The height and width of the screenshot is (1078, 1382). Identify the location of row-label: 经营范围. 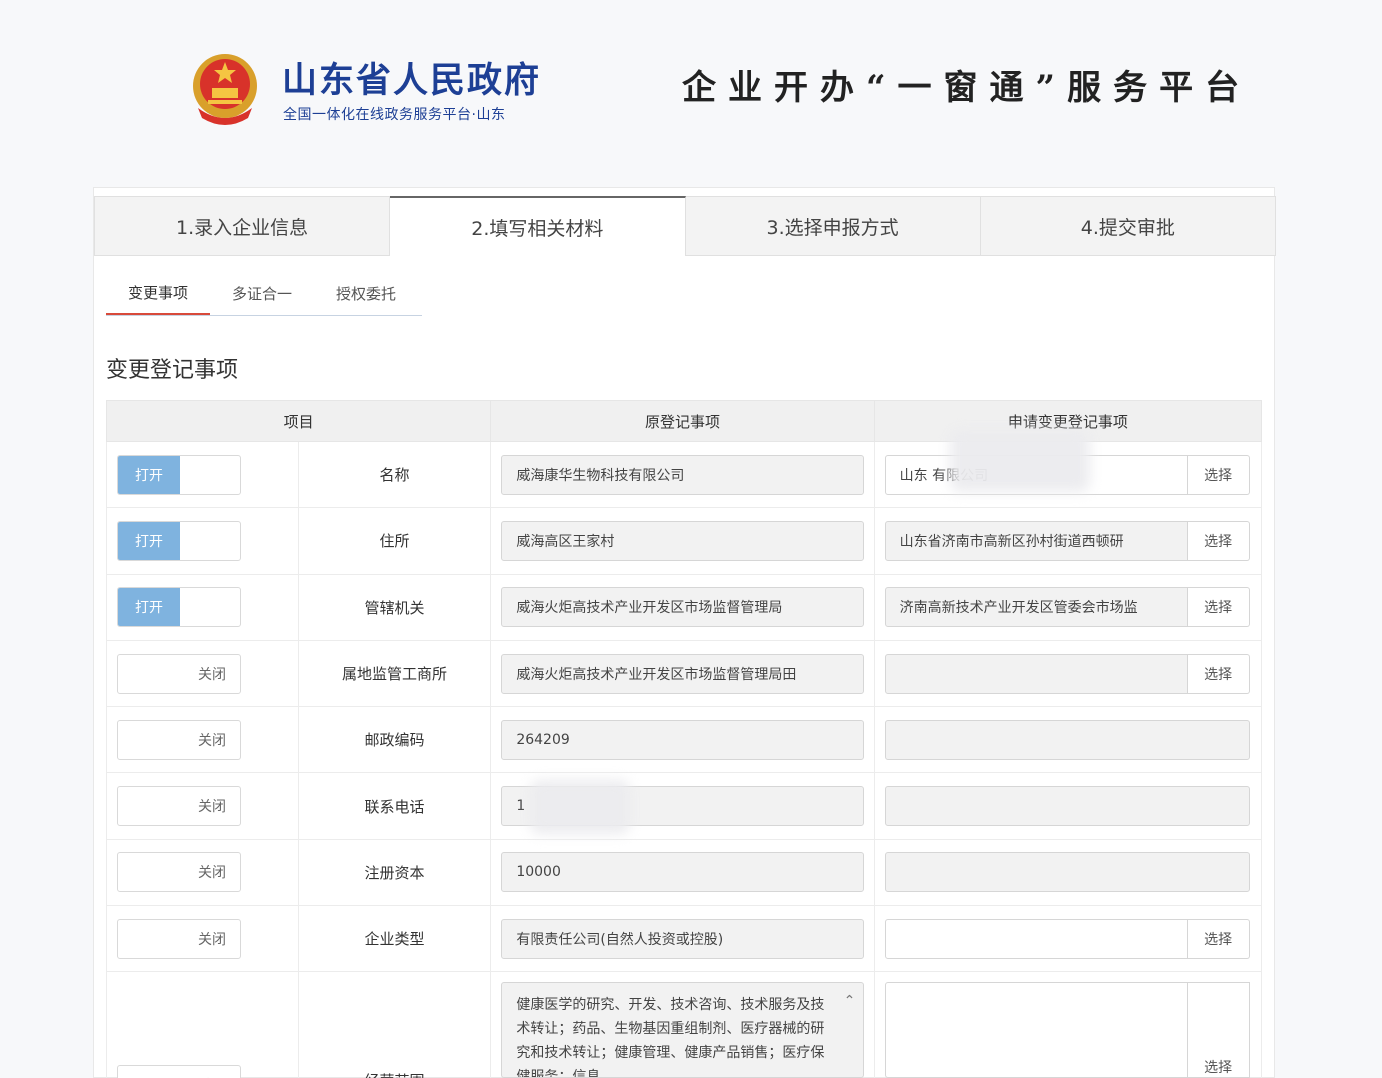
(395, 1025).